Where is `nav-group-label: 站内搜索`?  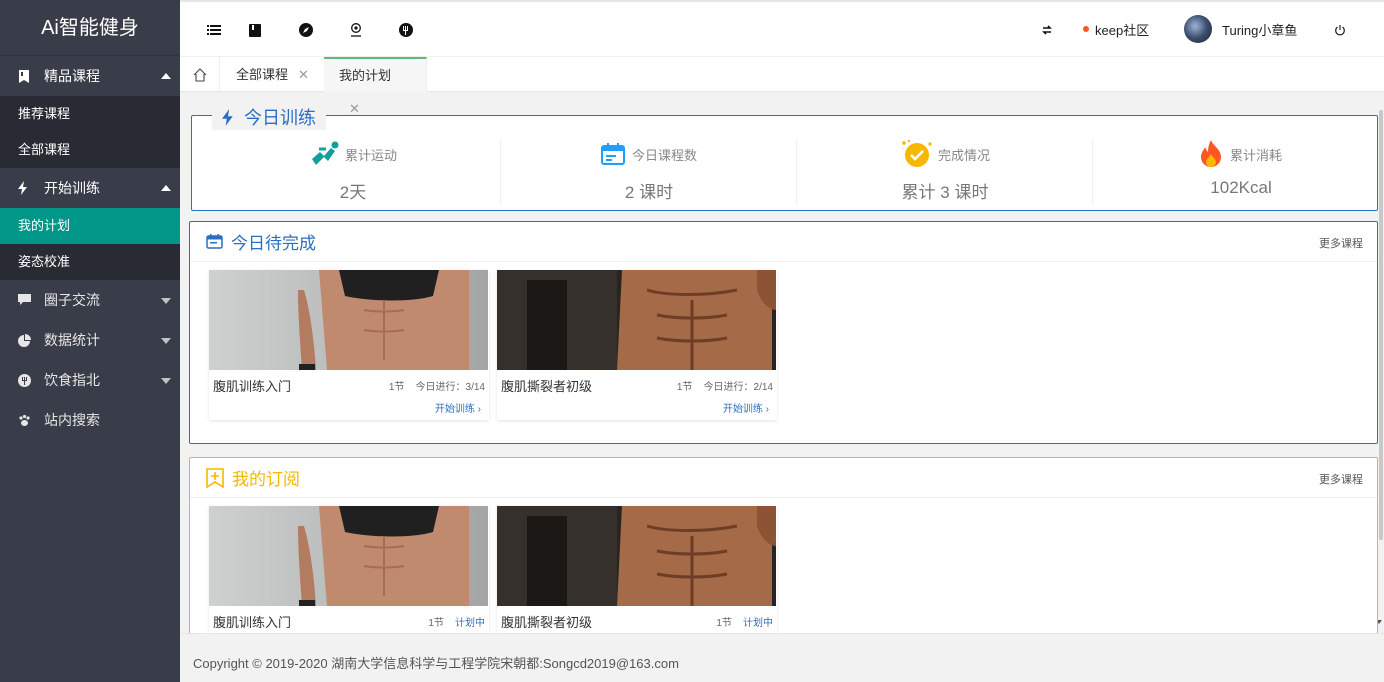 nav-group-label: 站内搜索 is located at coordinates (72, 420).